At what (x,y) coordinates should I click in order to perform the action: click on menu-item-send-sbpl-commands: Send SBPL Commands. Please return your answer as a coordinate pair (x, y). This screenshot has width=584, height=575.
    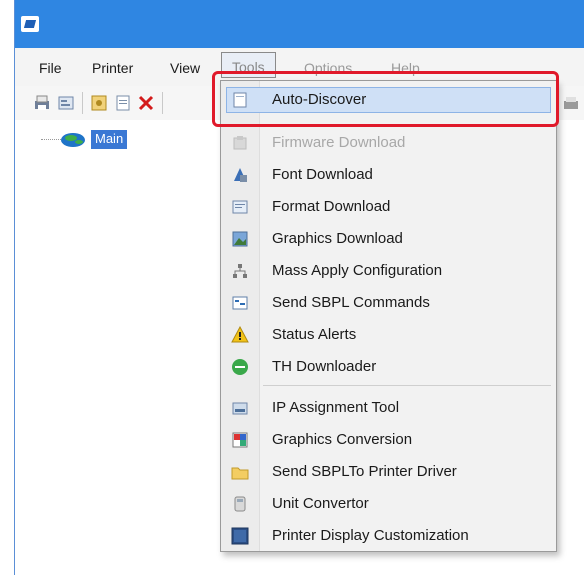
    Looking at the image, I should click on (388, 303).